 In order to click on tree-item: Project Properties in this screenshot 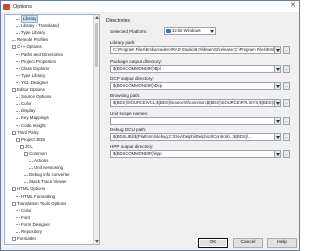, I will do `click(36, 62)`.